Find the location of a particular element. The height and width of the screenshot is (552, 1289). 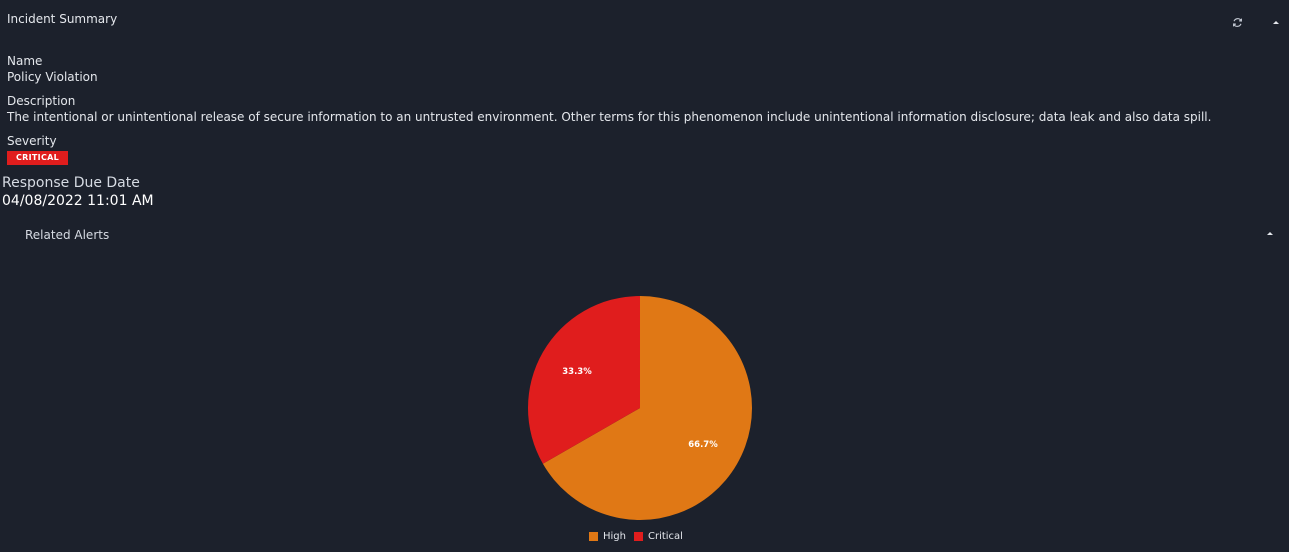

pie-label-high: 66.7% is located at coordinates (703, 445).